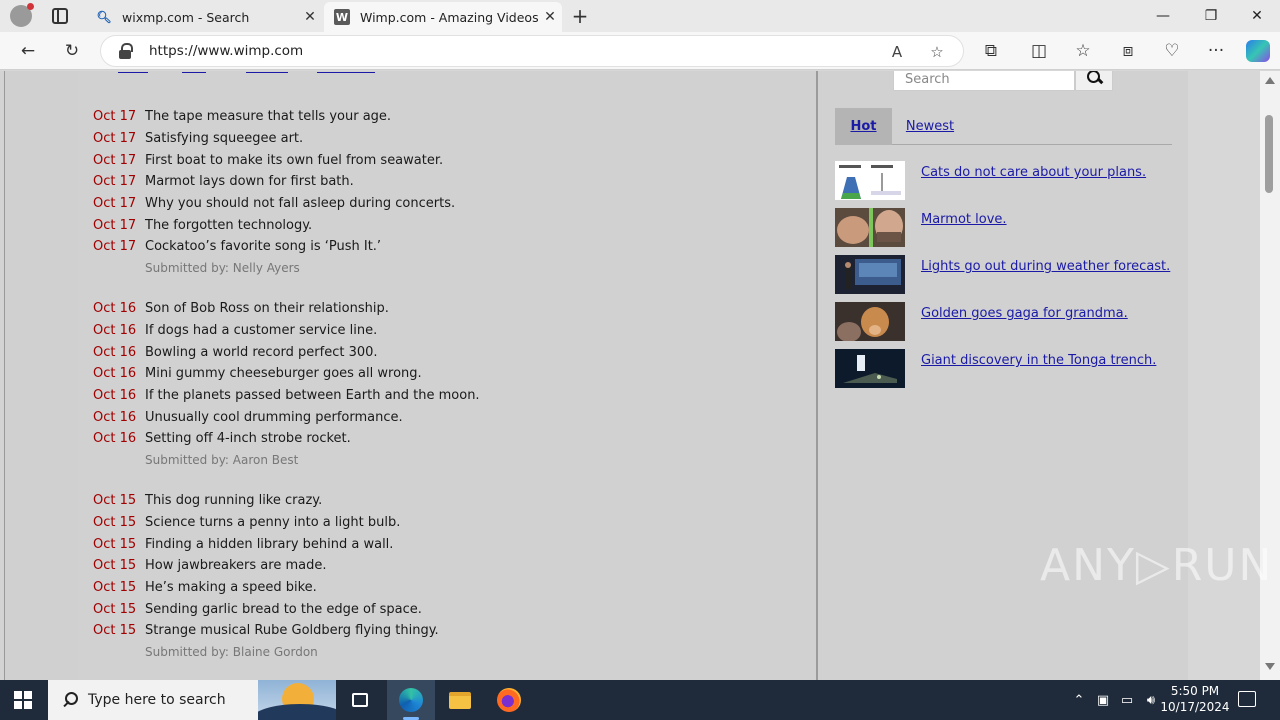  Describe the element at coordinates (1216, 51) in the screenshot. I see `more-menu-icon: ···` at that location.